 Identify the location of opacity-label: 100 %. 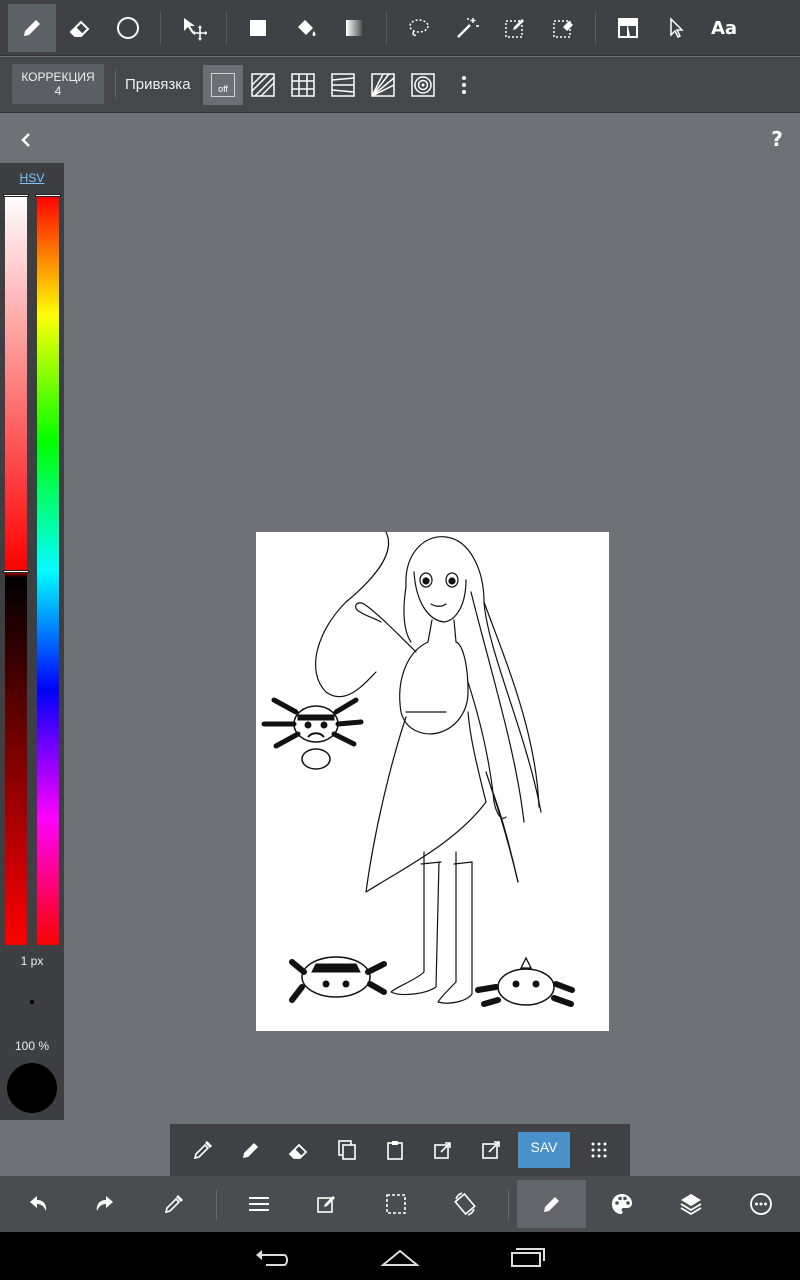
(32, 1046).